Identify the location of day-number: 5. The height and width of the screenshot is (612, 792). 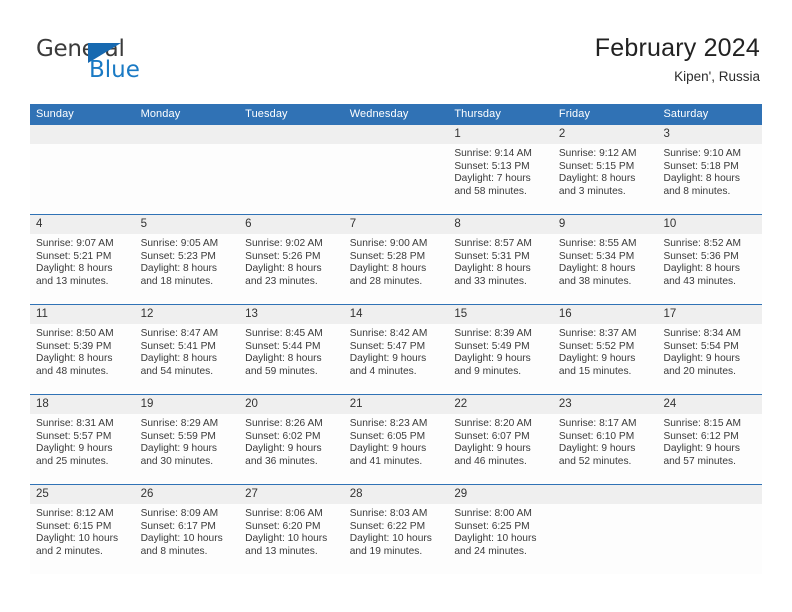
(187, 224).